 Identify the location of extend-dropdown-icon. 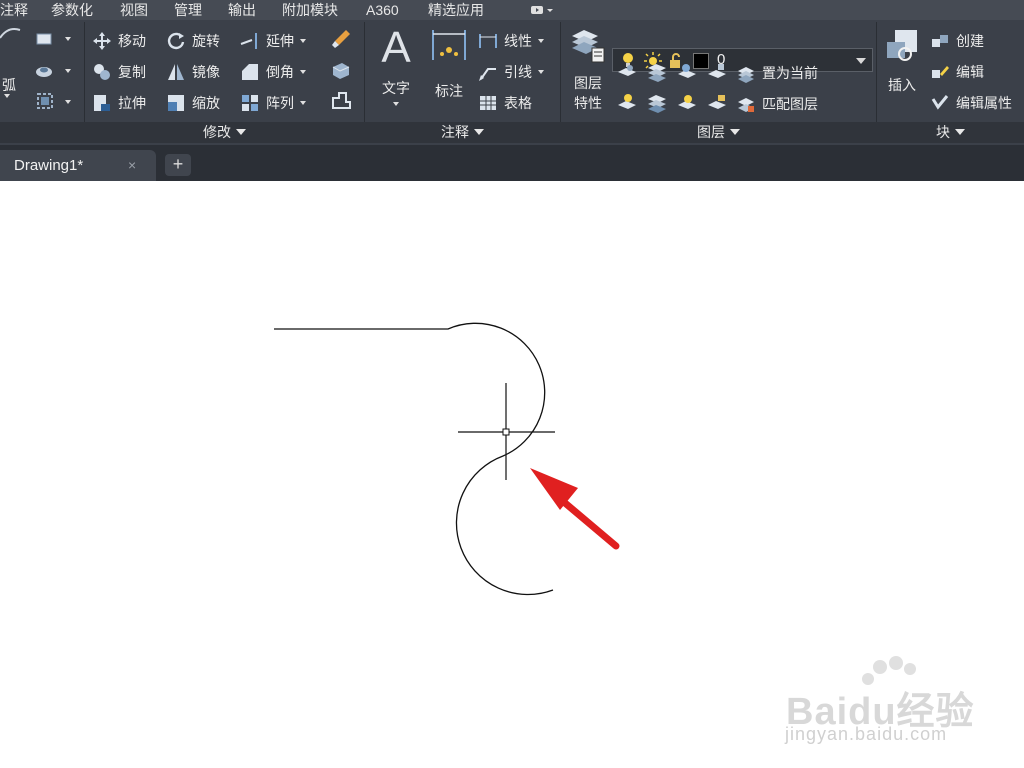
(303, 41).